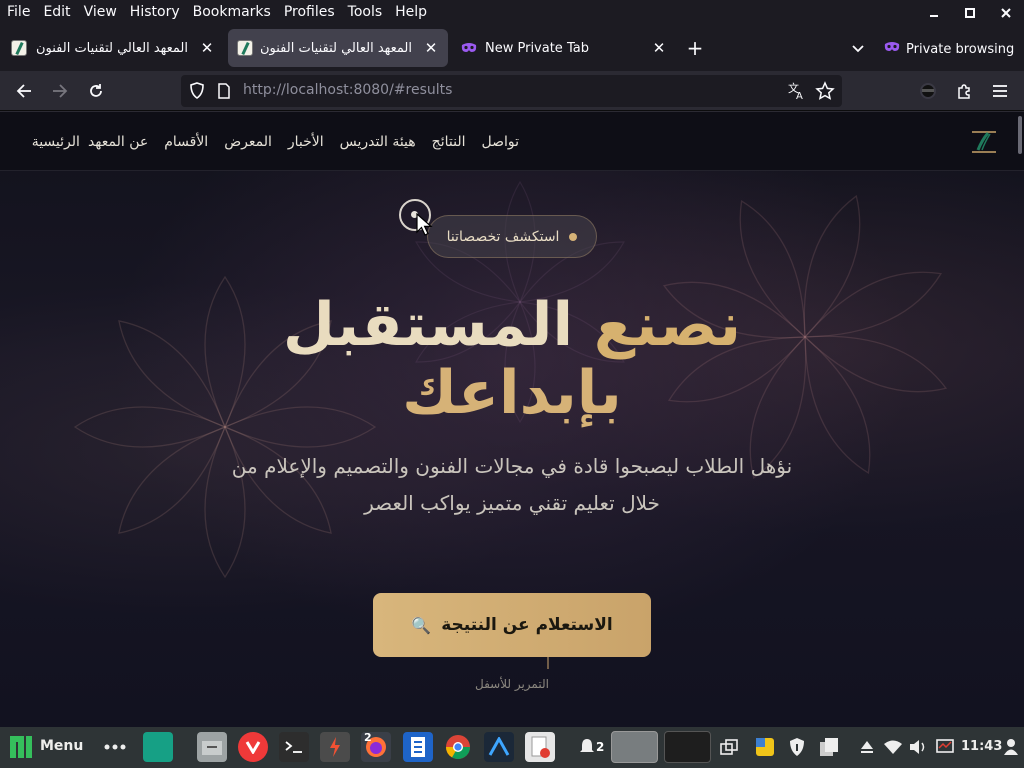 This screenshot has width=1024, height=768. What do you see at coordinates (296, 90) in the screenshot?
I see `url-host: http://localhost` at bounding box center [296, 90].